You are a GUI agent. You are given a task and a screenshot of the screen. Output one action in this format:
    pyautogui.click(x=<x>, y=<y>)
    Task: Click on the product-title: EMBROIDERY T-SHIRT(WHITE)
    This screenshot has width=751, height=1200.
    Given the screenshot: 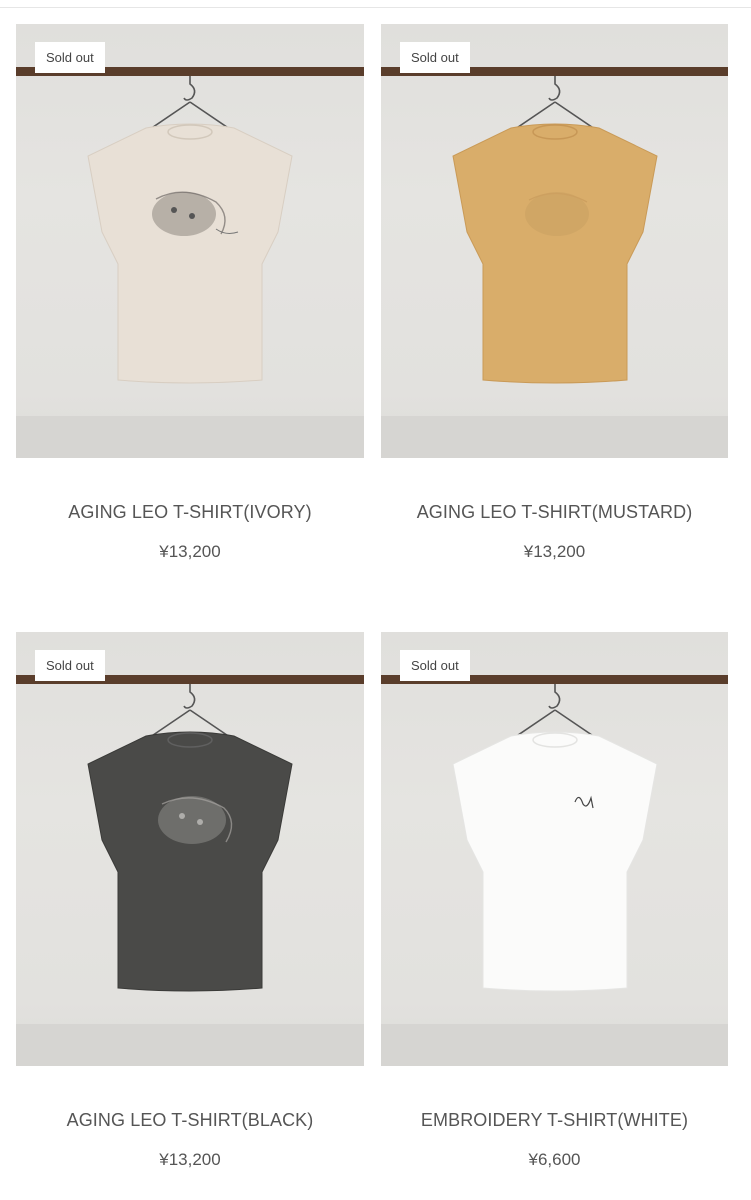 What is the action you would take?
    pyautogui.click(x=554, y=1120)
    